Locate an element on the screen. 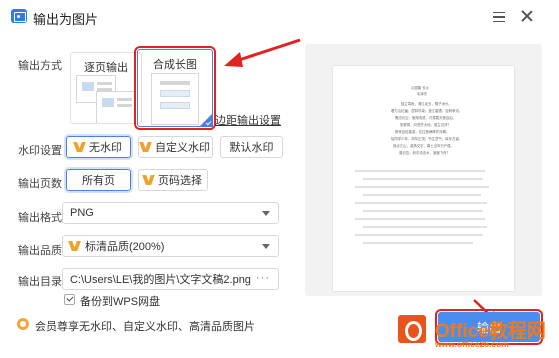  backup-checkbox is located at coordinates (69, 299).